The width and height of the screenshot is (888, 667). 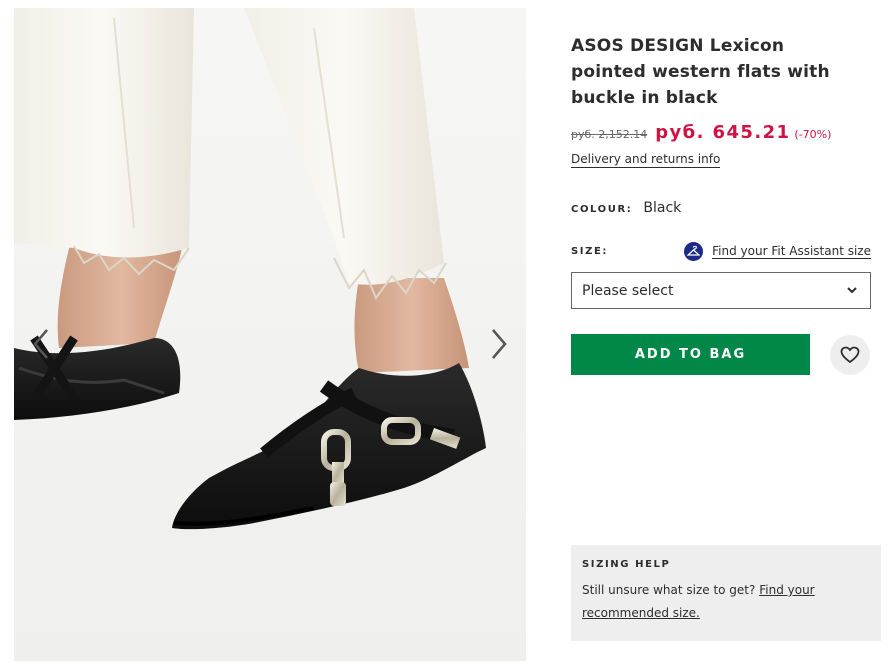 What do you see at coordinates (628, 290) in the screenshot?
I see `size-select-value: Please select` at bounding box center [628, 290].